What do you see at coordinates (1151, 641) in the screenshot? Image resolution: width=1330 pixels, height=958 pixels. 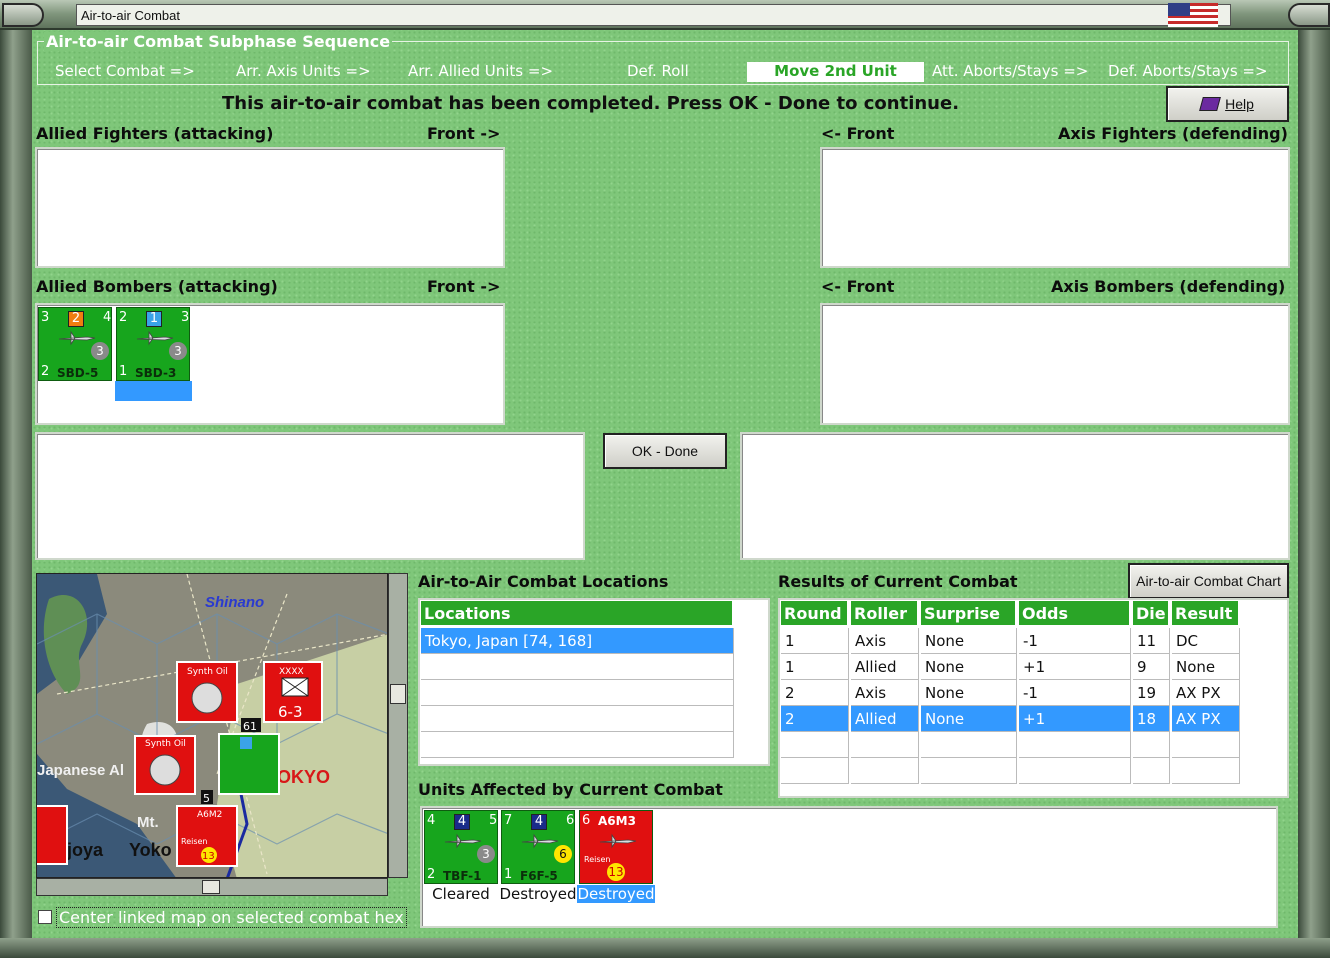 I see `results-cell-die: 11` at bounding box center [1151, 641].